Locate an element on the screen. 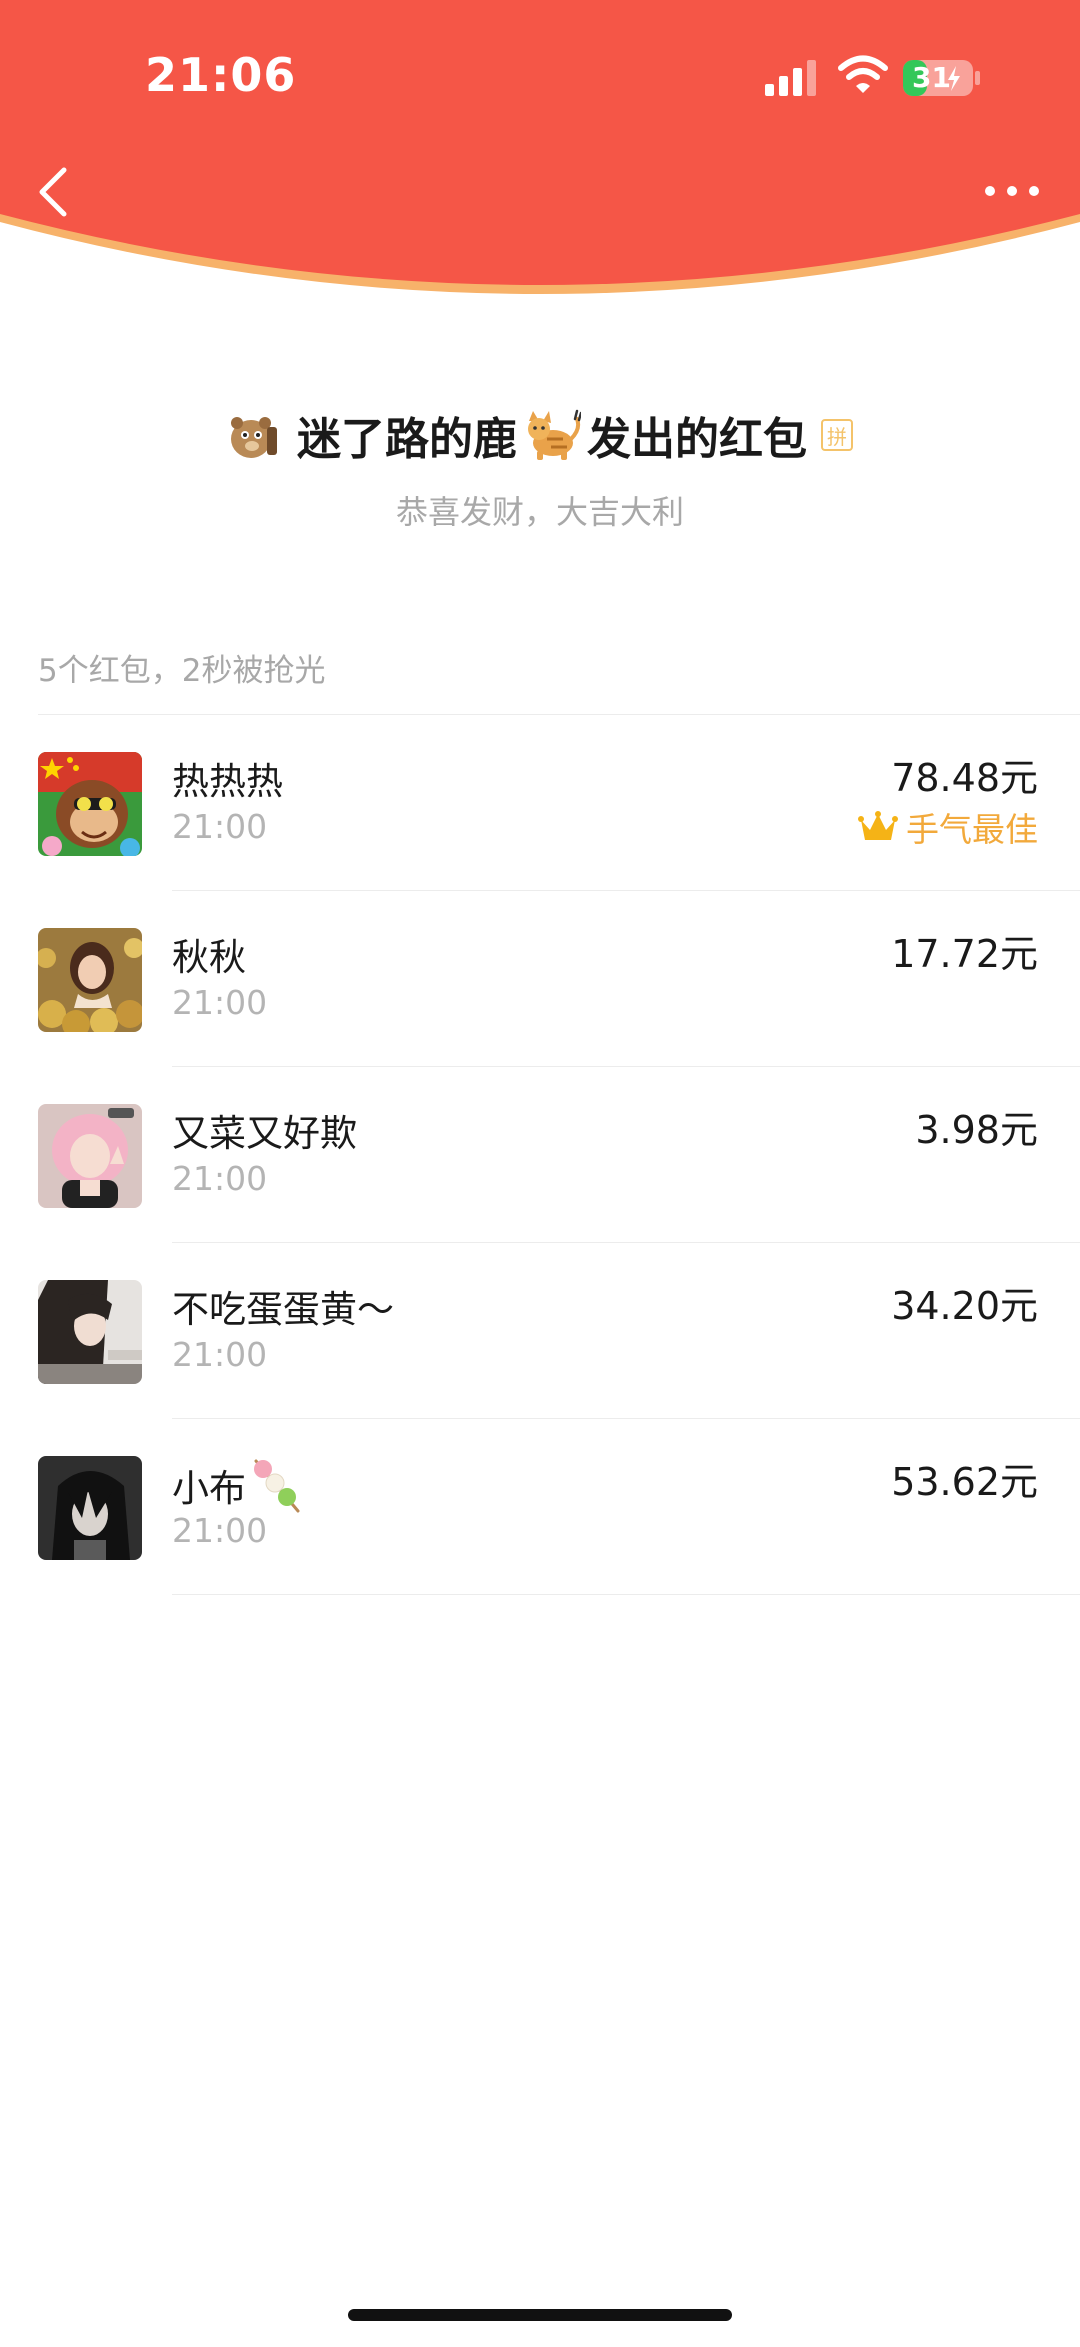 The width and height of the screenshot is (1080, 2347). cat-emoji-icon is located at coordinates (554, 434).